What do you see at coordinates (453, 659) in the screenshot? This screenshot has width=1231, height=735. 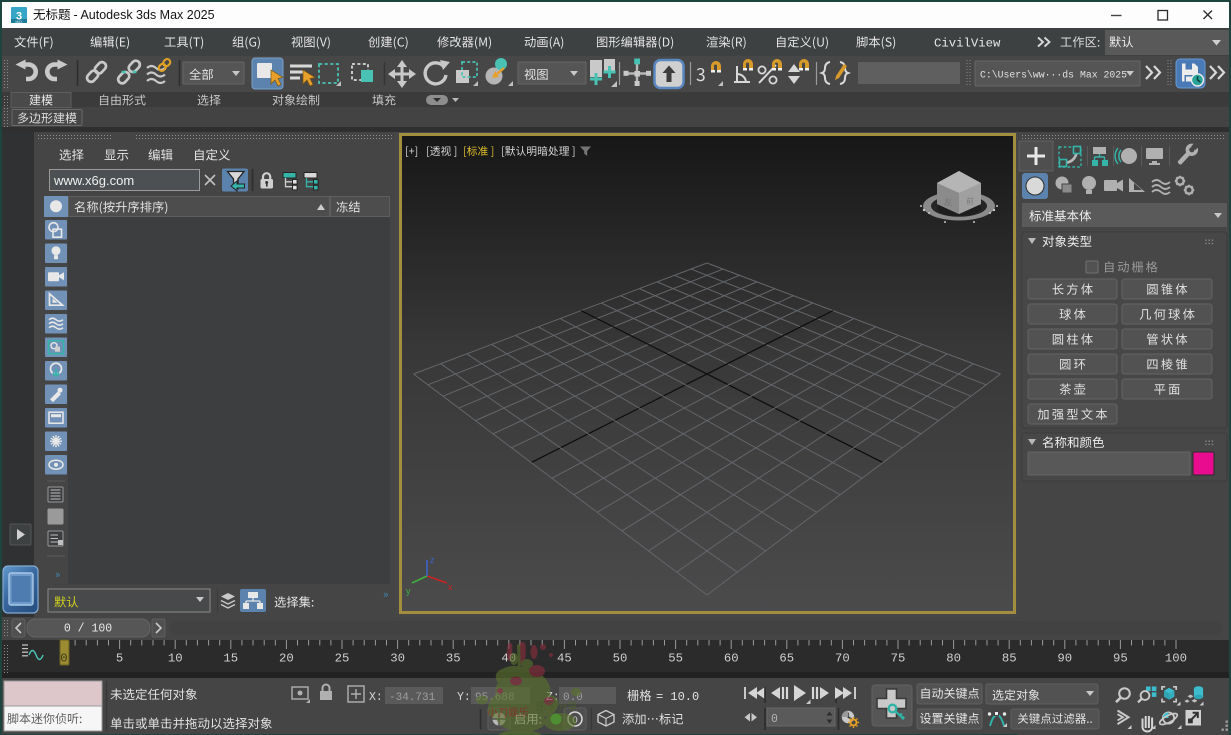 I see `svg-text: 35` at bounding box center [453, 659].